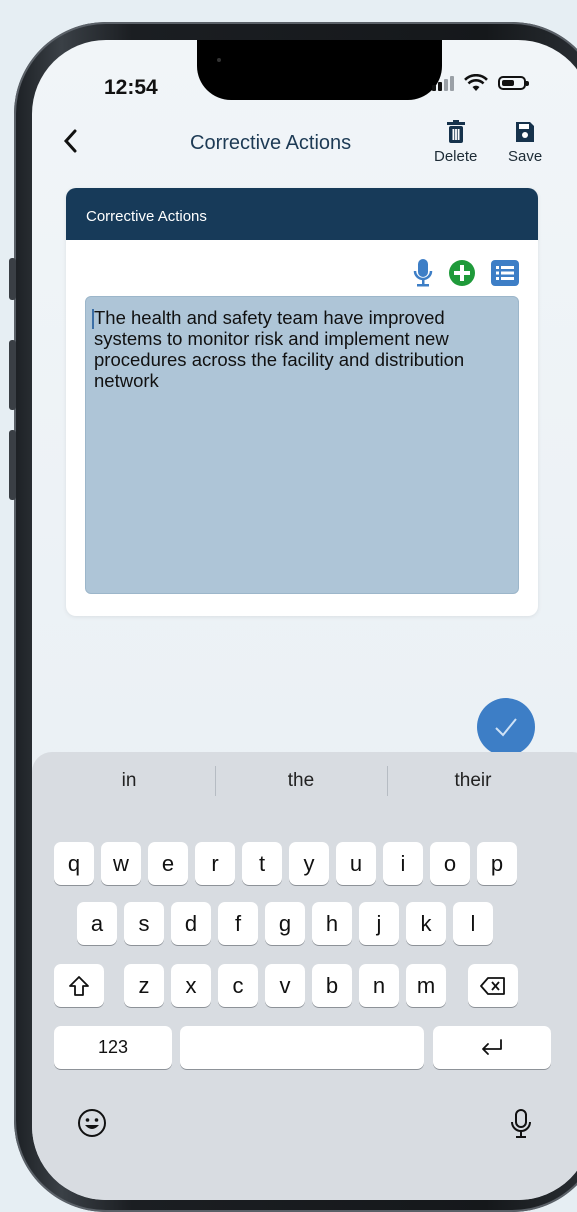  Describe the element at coordinates (423, 273) in the screenshot. I see `microphone-icon` at that location.